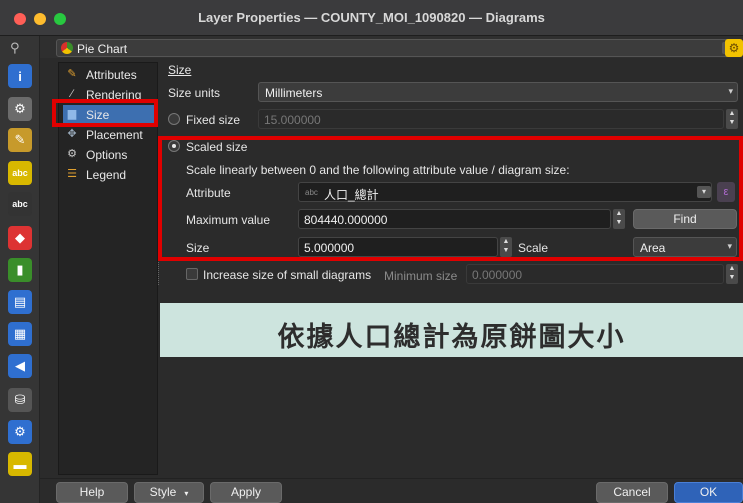 This screenshot has width=743, height=503. Describe the element at coordinates (213, 120) in the screenshot. I see `fixed-size-label: Fixed size` at that location.